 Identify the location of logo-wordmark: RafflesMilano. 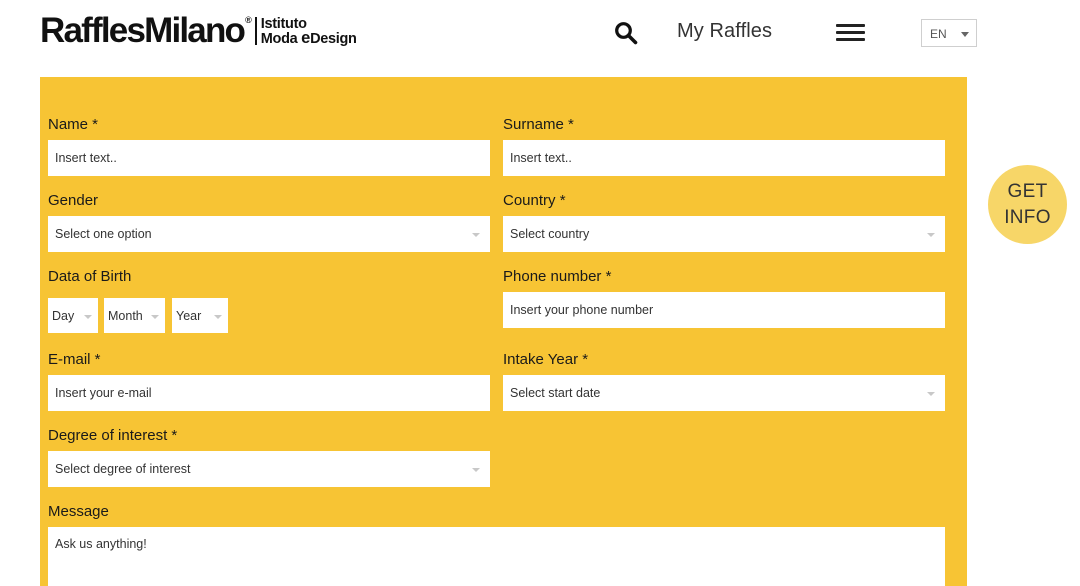
(143, 30).